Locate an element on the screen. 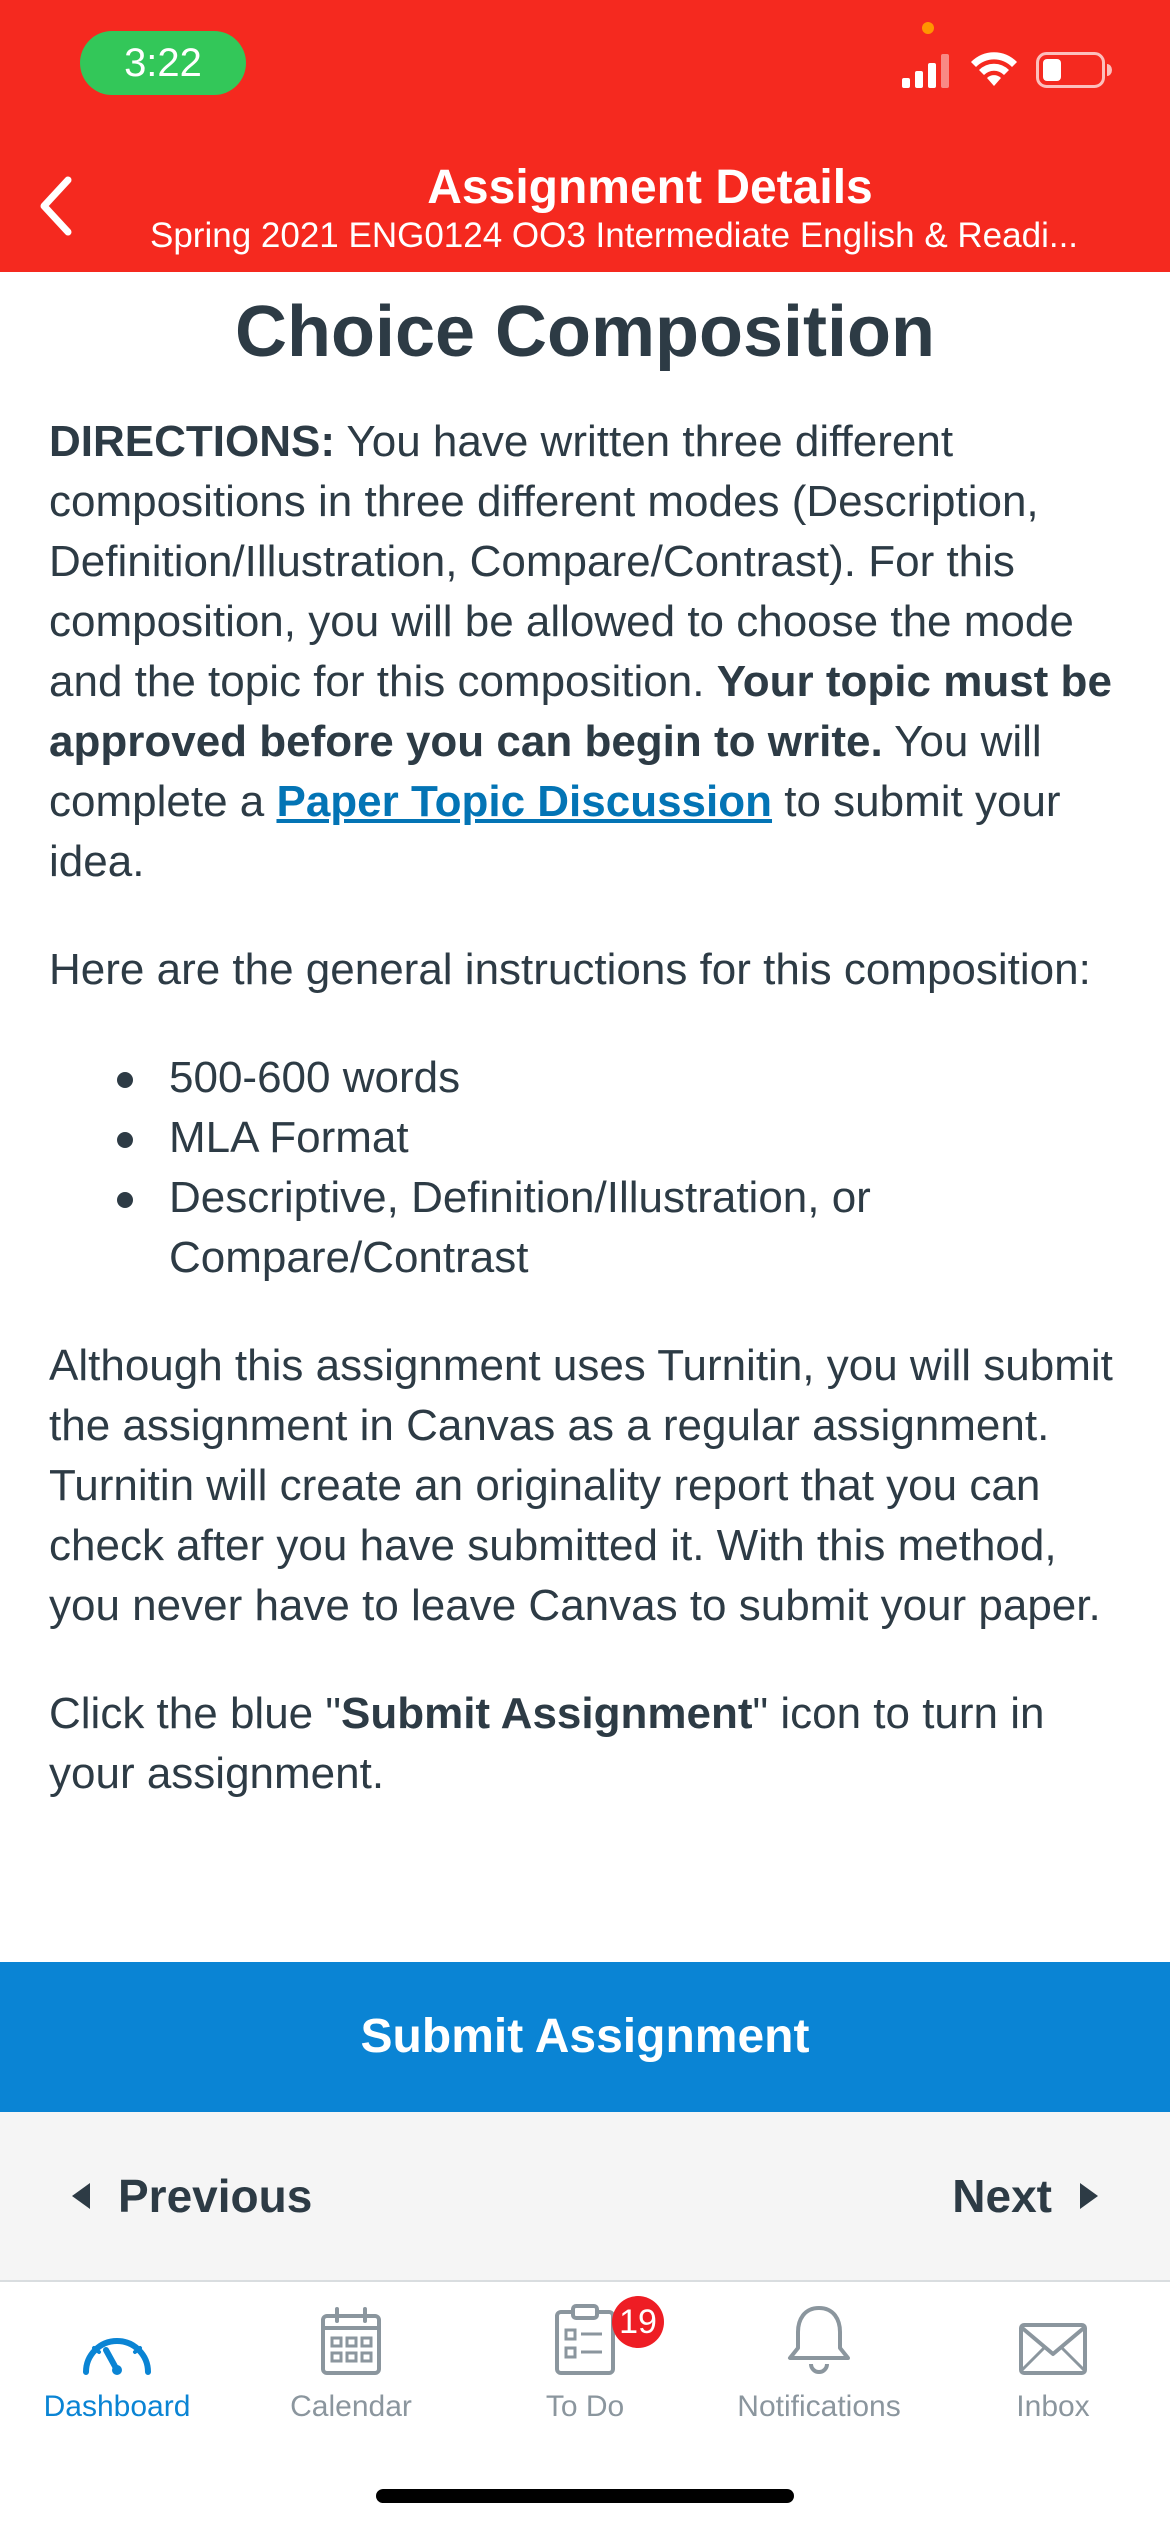  next-button: Next is located at coordinates (1025, 2196).